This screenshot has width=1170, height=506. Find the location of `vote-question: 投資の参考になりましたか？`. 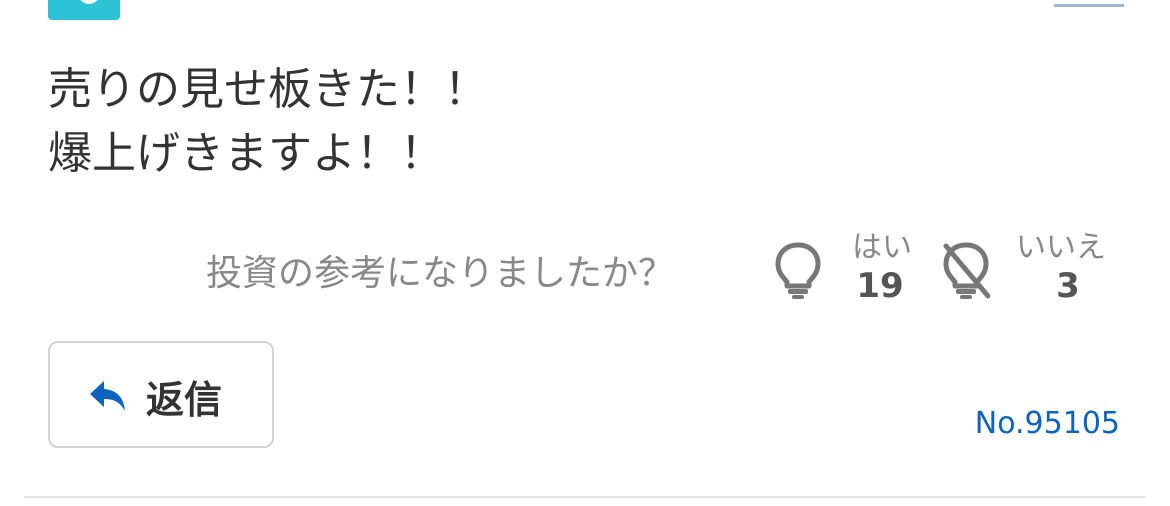

vote-question: 投資の参考になりましたか？ is located at coordinates (440, 273).